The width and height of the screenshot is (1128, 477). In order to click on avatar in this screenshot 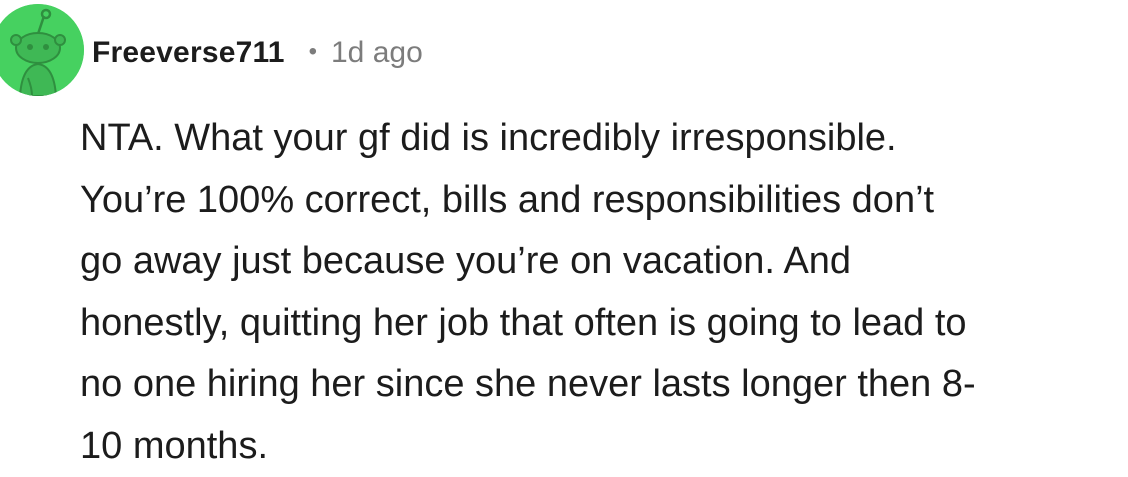, I will do `click(42, 50)`.